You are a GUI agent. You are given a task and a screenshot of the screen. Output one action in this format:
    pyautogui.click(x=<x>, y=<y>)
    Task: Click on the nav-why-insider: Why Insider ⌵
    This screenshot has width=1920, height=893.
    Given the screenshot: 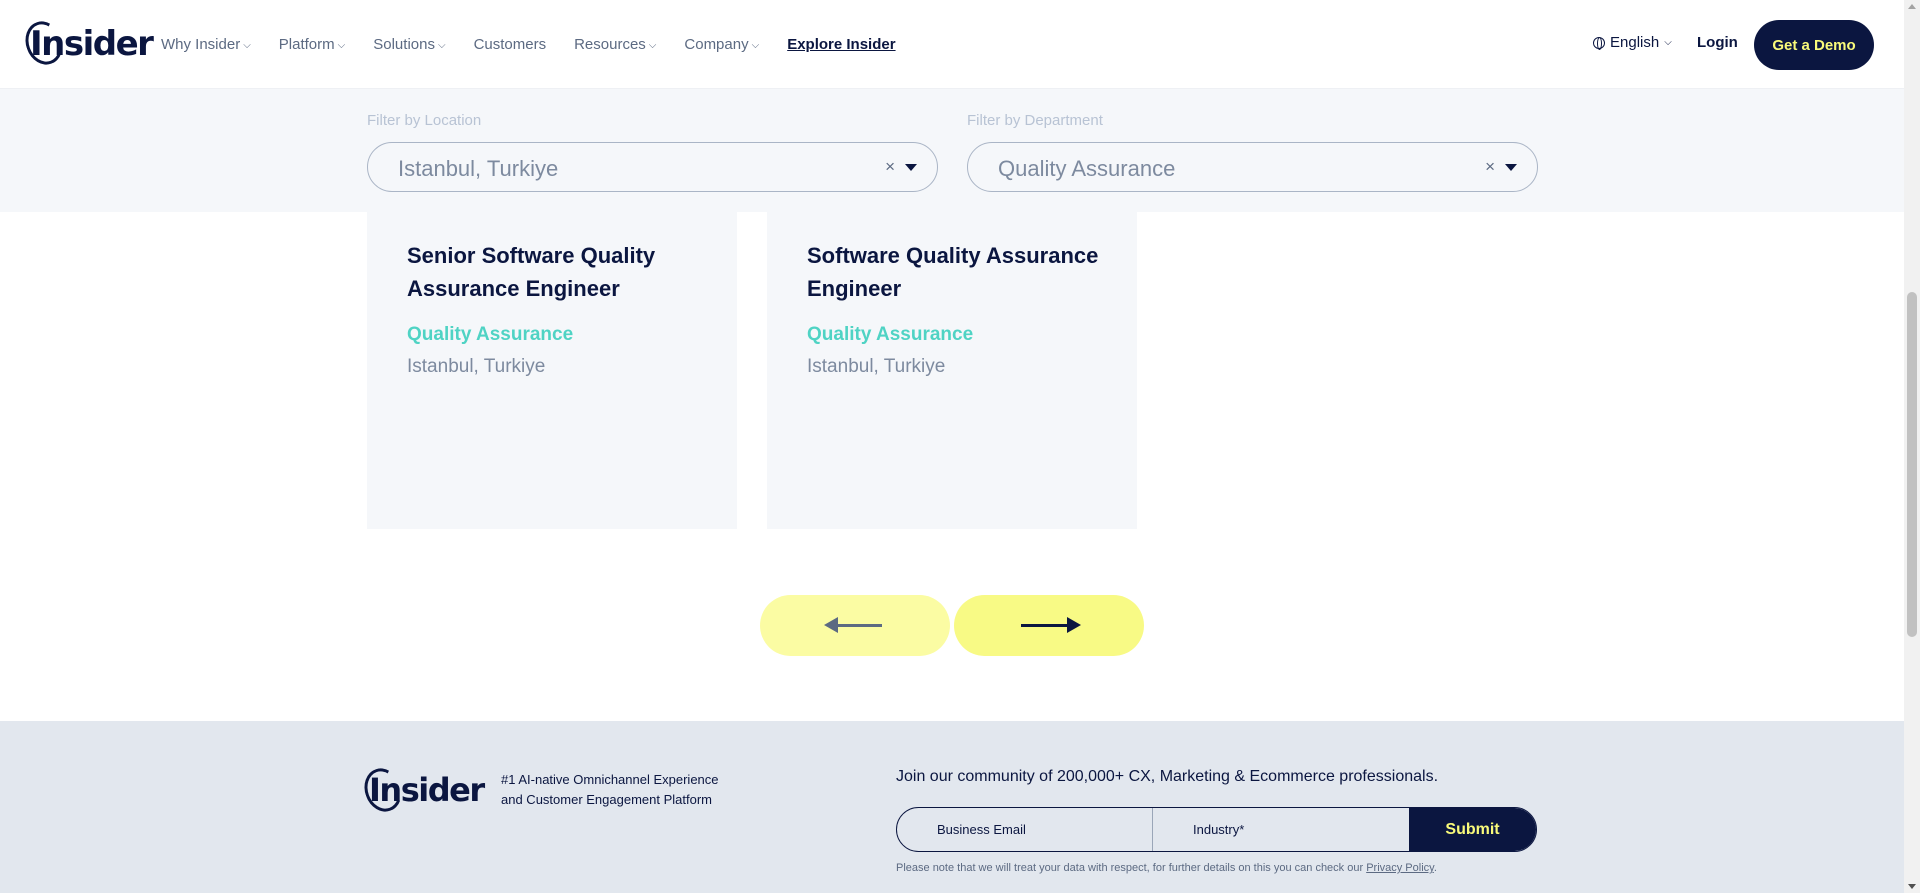 What is the action you would take?
    pyautogui.click(x=206, y=44)
    